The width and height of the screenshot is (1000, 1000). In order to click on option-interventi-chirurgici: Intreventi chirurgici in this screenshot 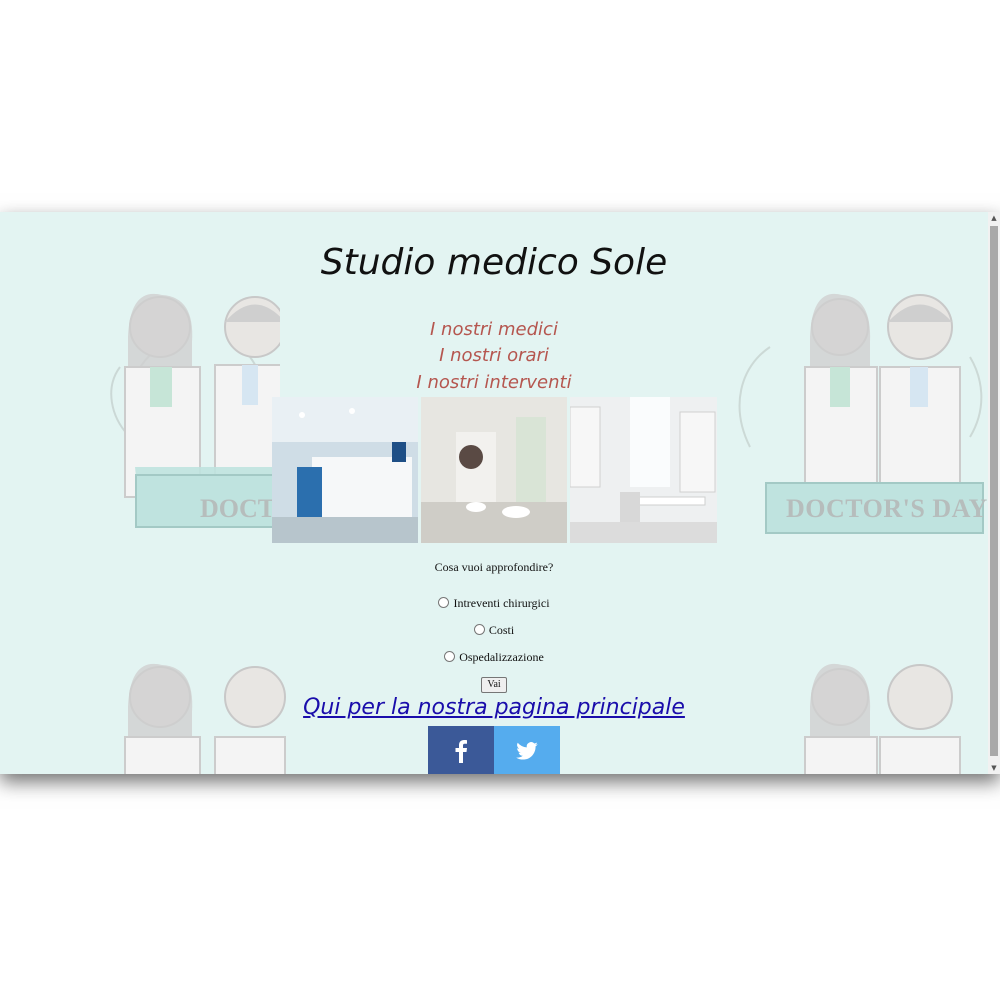, I will do `click(494, 603)`.